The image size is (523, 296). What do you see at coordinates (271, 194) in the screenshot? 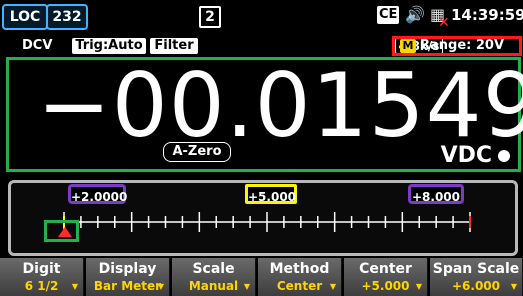
I see `meter-center-label: +5.000` at bounding box center [271, 194].